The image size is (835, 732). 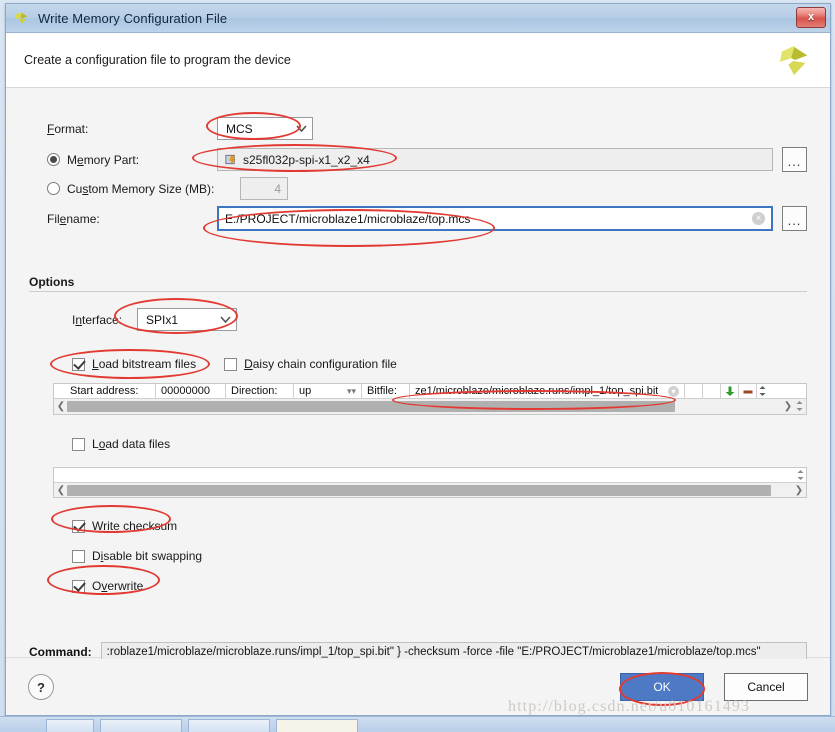 What do you see at coordinates (78, 444) in the screenshot?
I see `load-data-checkbox` at bounding box center [78, 444].